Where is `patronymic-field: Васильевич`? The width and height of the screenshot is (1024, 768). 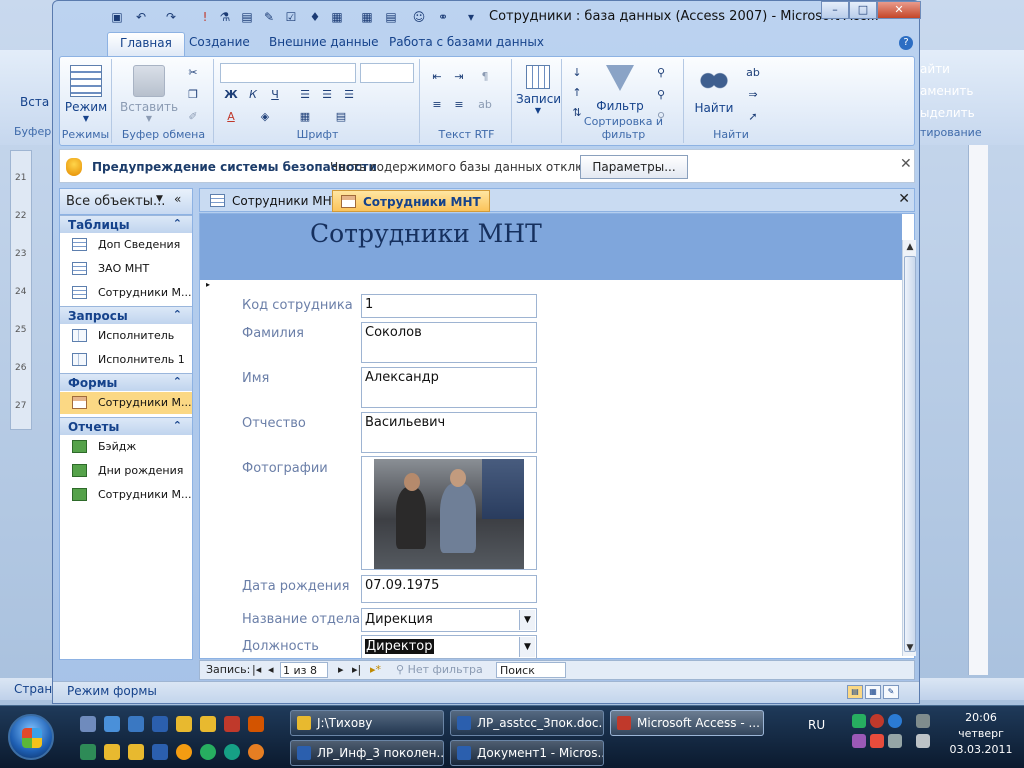
patronymic-field: Васильевич is located at coordinates (449, 432).